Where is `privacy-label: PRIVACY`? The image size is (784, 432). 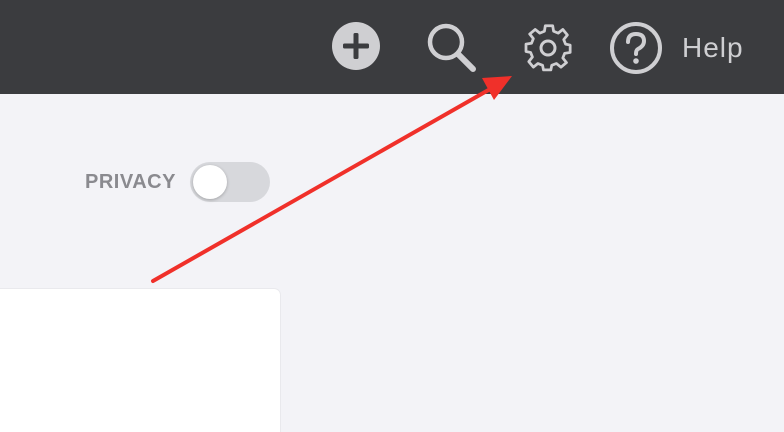
privacy-label: PRIVACY is located at coordinates (130, 181).